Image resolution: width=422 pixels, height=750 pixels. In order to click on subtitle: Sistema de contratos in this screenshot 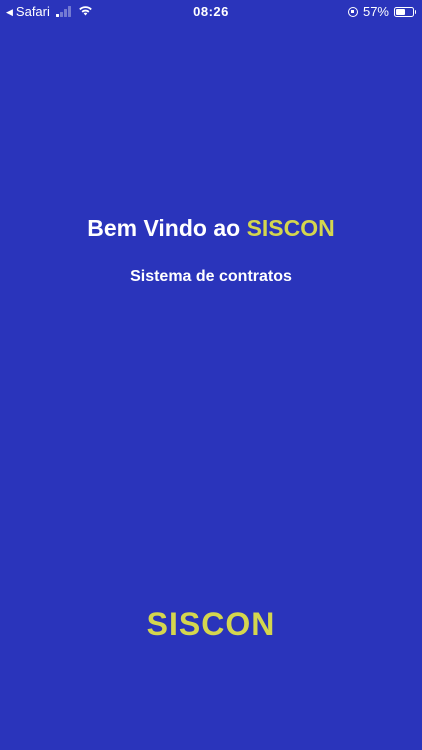, I will do `click(211, 276)`.